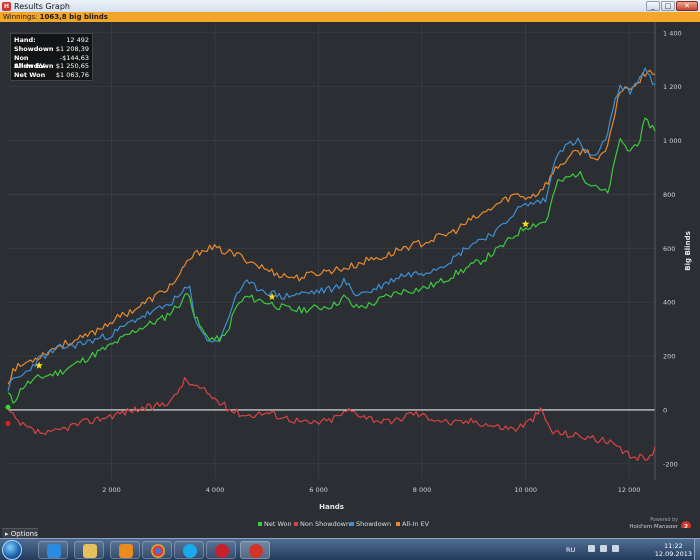 This screenshot has height=560, width=700. I want to click on stat-label: All-In EV, so click(29, 66).